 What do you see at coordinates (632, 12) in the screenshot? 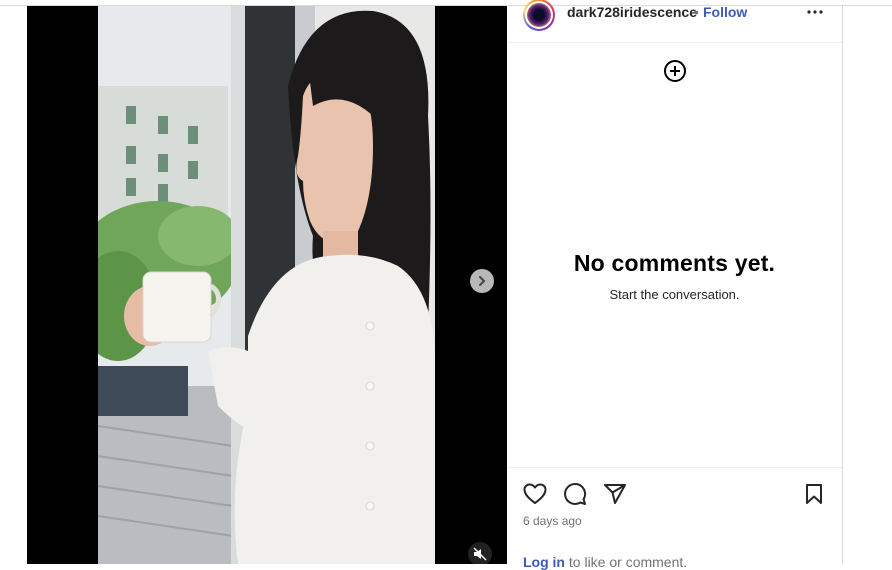
I see `username-link: dark728iridescence` at bounding box center [632, 12].